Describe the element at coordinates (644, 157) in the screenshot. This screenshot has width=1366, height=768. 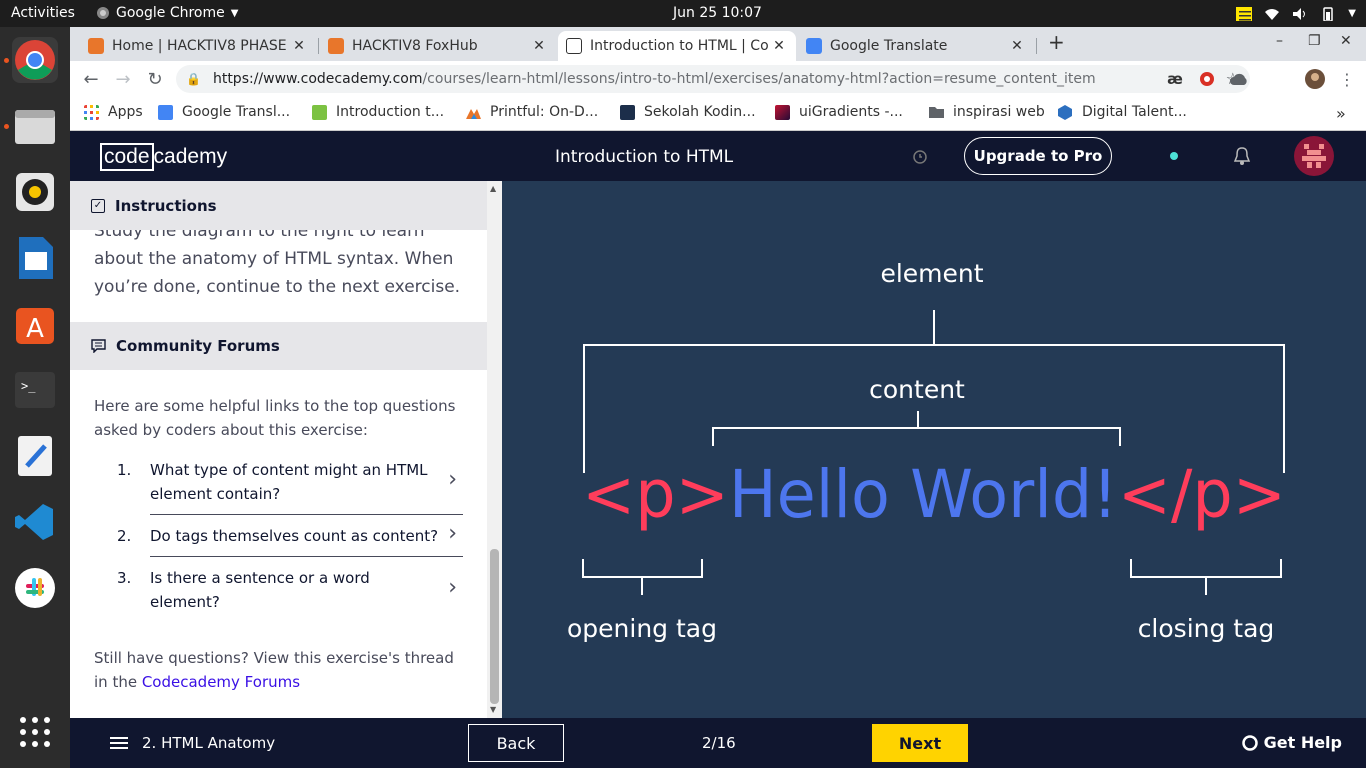
I see `course-title: Introduction to HTML` at that location.